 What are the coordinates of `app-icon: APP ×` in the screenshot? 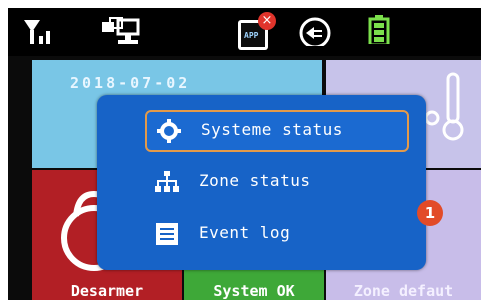 It's located at (257, 31).